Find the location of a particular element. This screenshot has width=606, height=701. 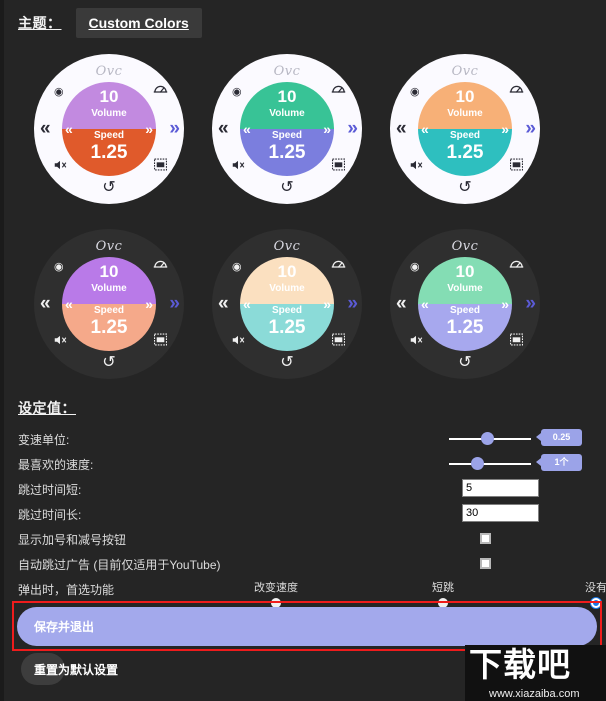

theme-row: 主题： Custom Colors is located at coordinates (110, 23).